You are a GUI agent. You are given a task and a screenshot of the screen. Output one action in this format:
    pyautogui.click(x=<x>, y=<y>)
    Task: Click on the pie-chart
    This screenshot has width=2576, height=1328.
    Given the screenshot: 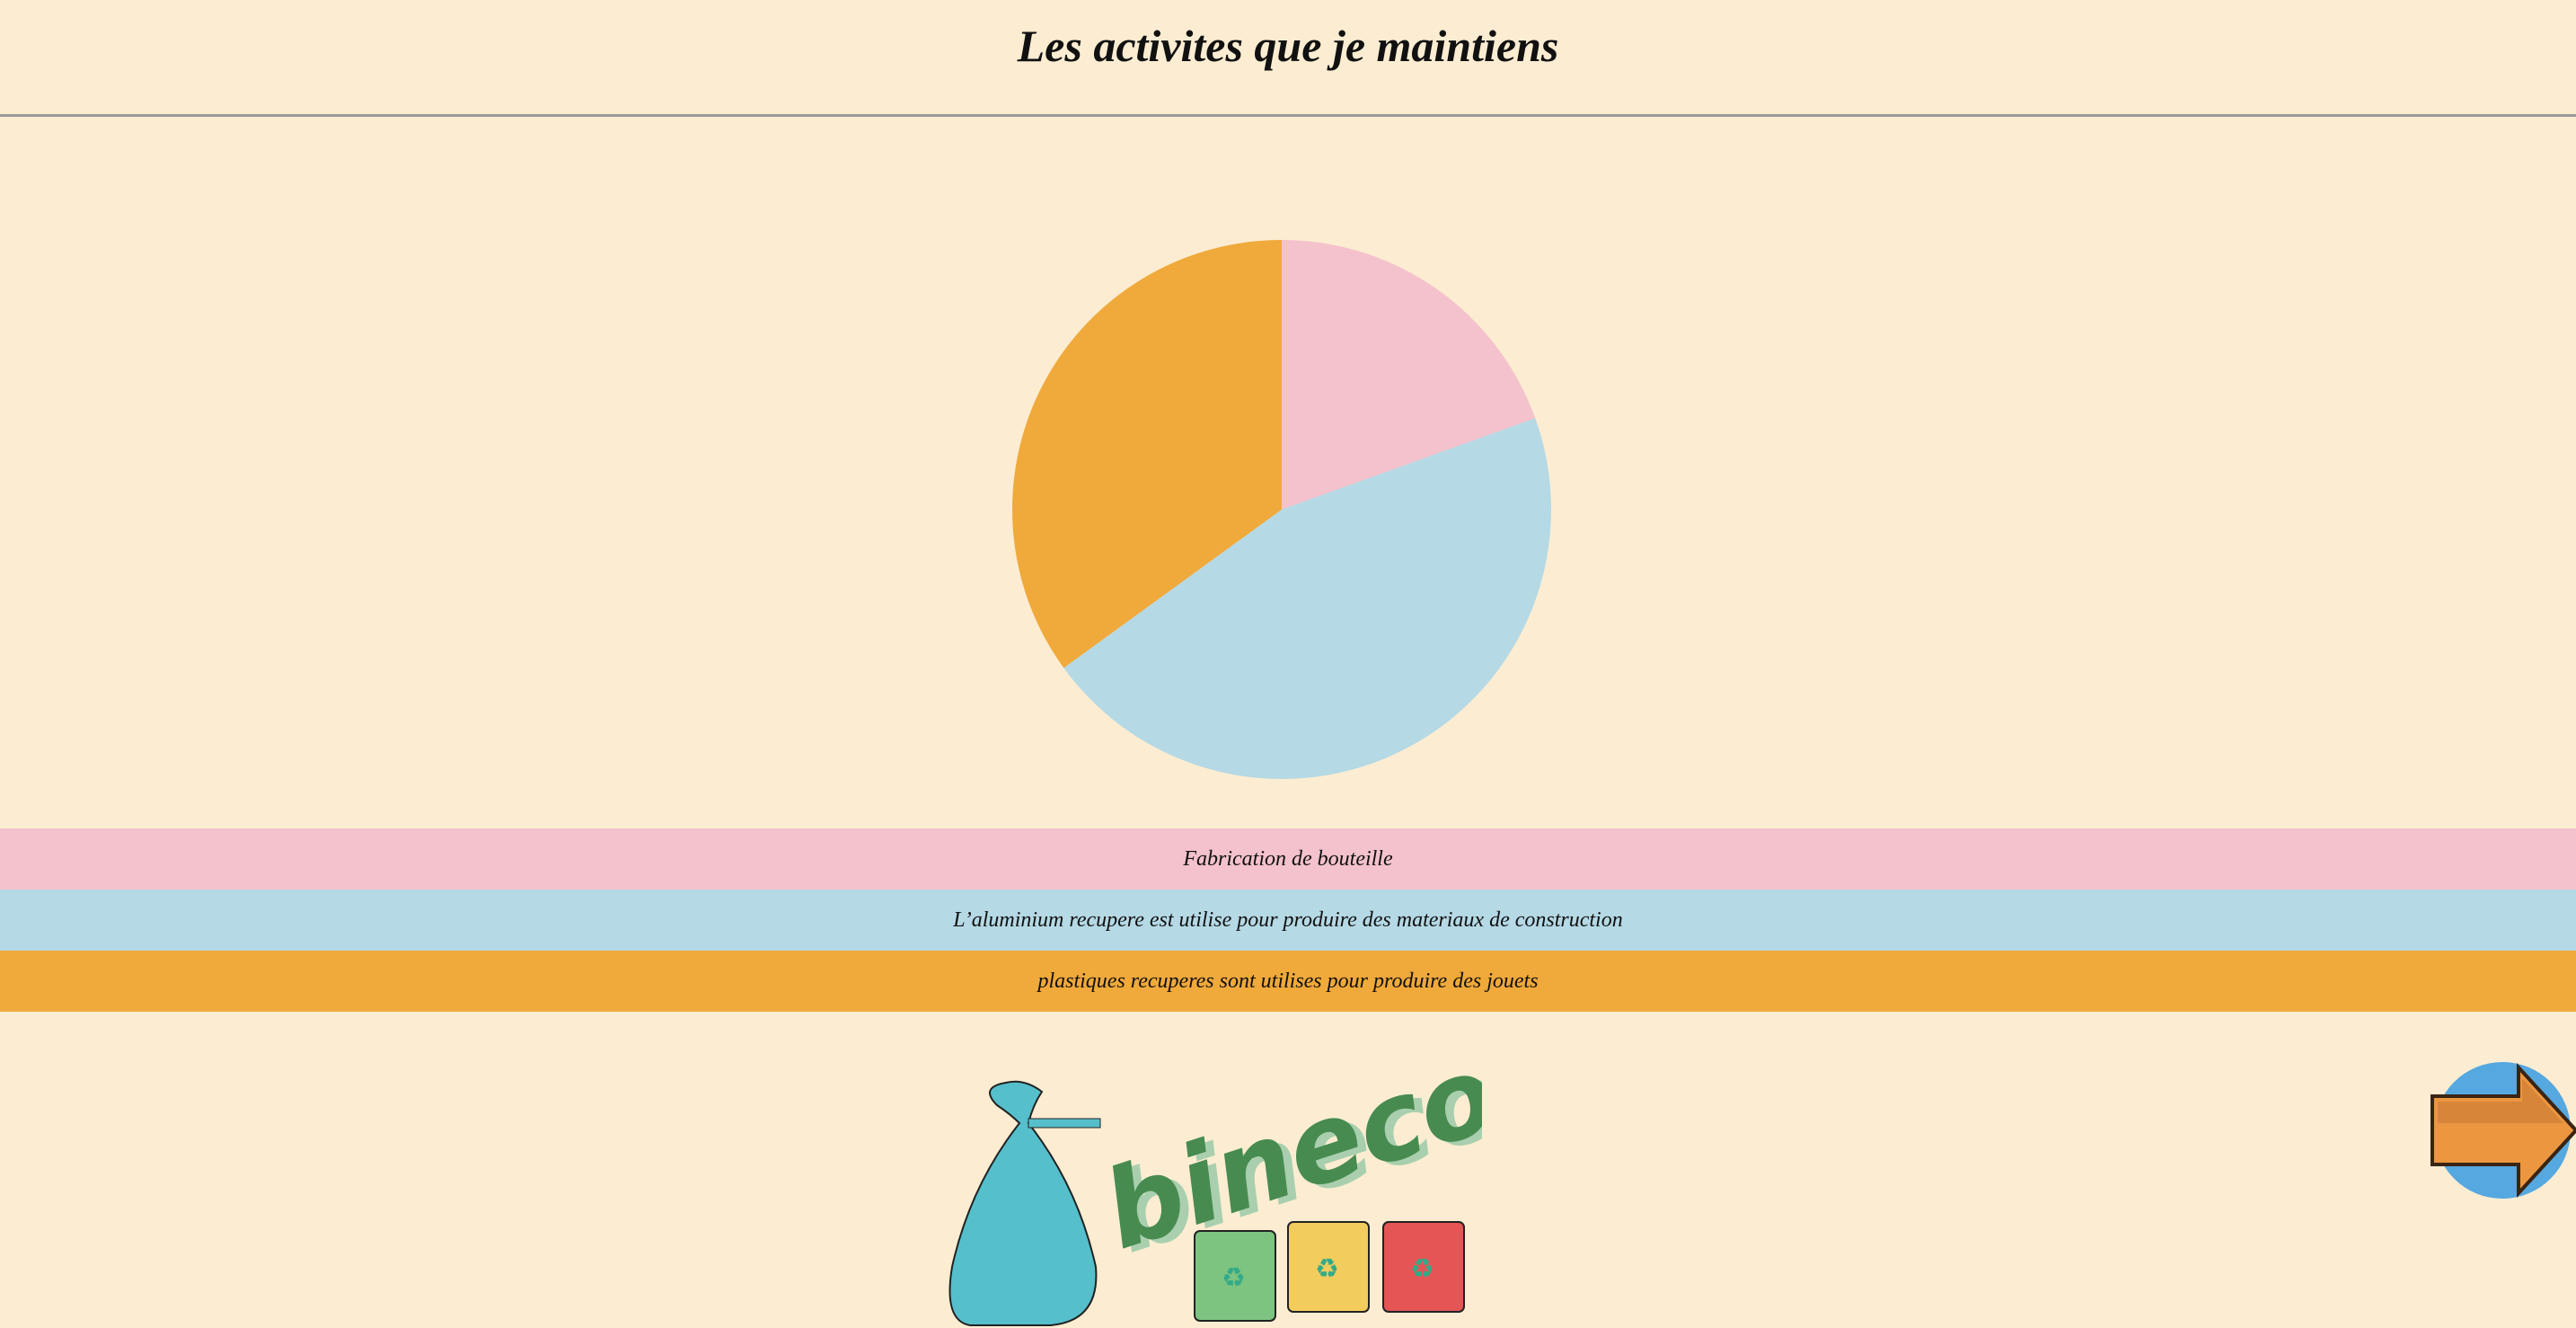 What is the action you would take?
    pyautogui.click(x=1281, y=510)
    